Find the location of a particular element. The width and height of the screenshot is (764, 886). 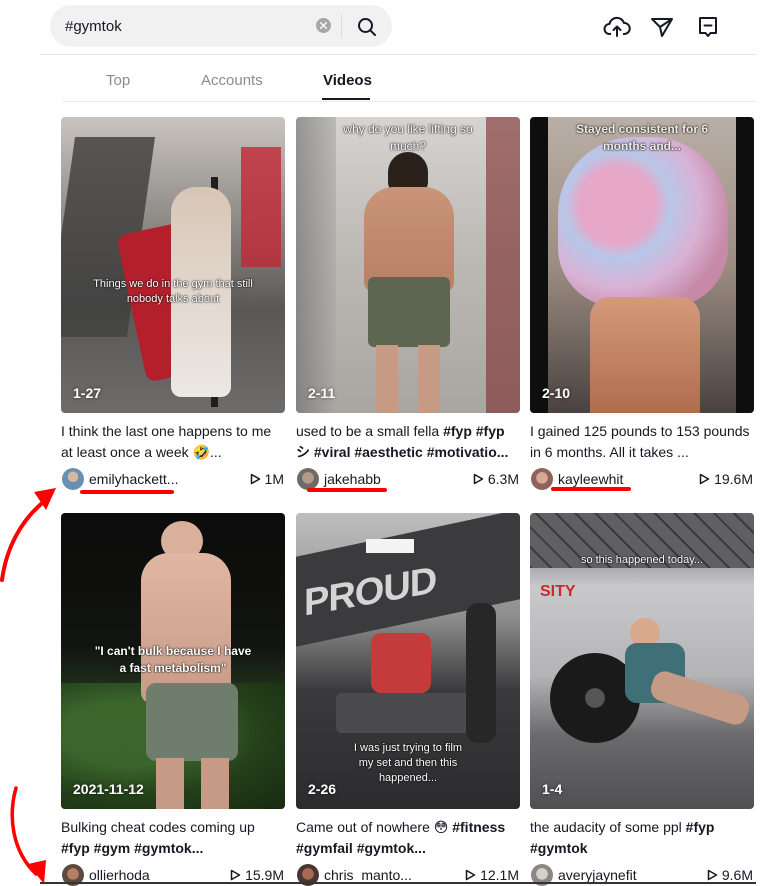

bottom-divider is located at coordinates (398, 883).